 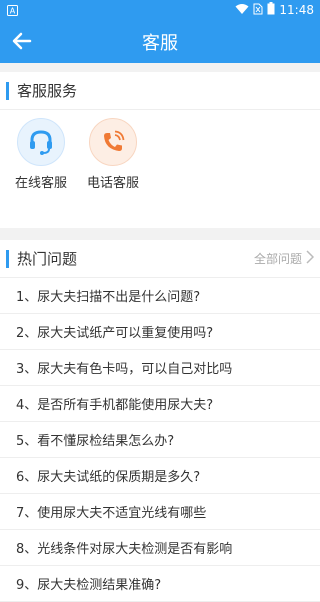 I want to click on phone-service-button: 电话客服, so click(x=113, y=154).